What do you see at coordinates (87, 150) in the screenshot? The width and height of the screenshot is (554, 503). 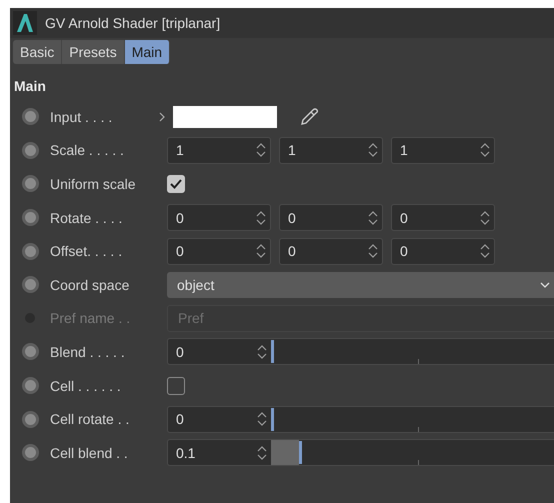 I see `parameter-label: Scale . . . . .` at bounding box center [87, 150].